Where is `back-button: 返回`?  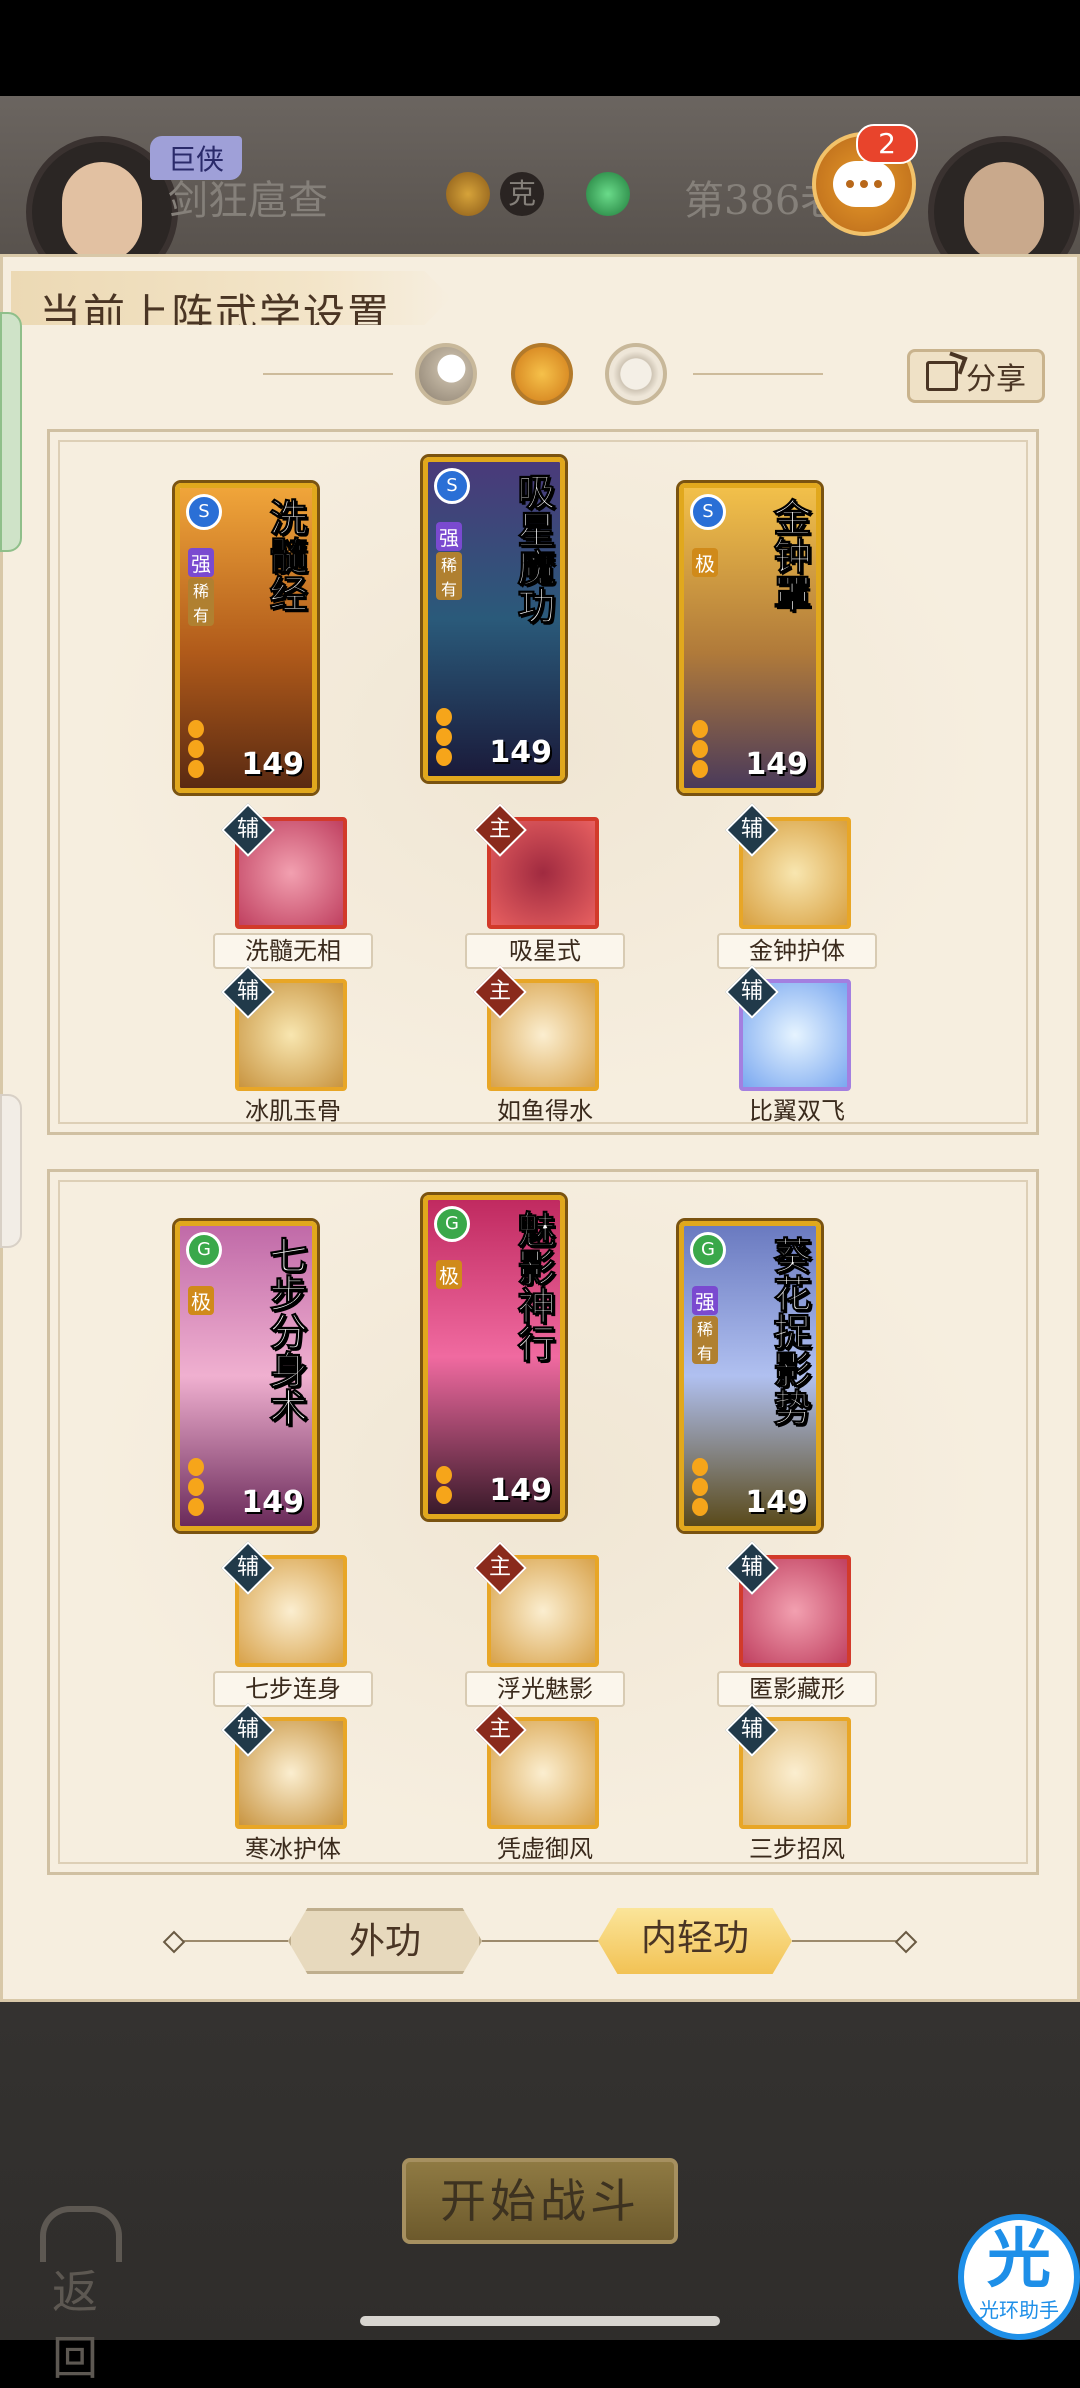 back-button: 返回 is located at coordinates (85, 2295).